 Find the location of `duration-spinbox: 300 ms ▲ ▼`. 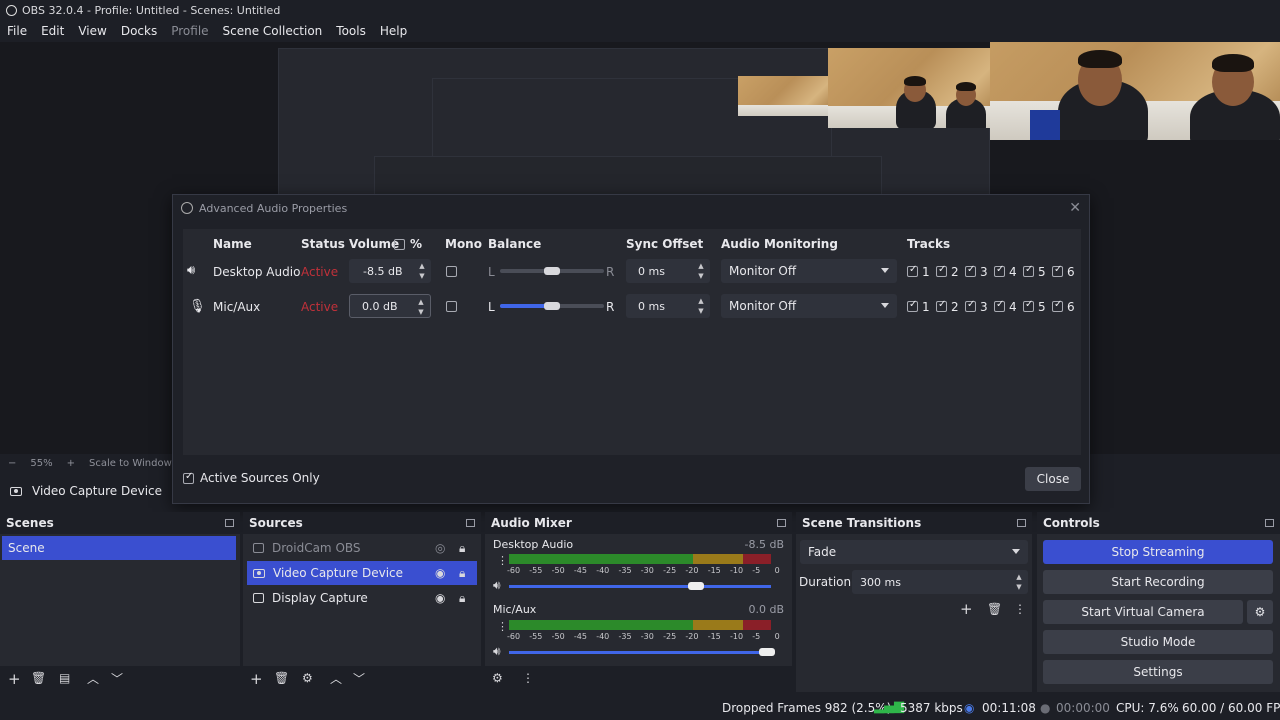

duration-spinbox: 300 ms ▲ ▼ is located at coordinates (940, 582).